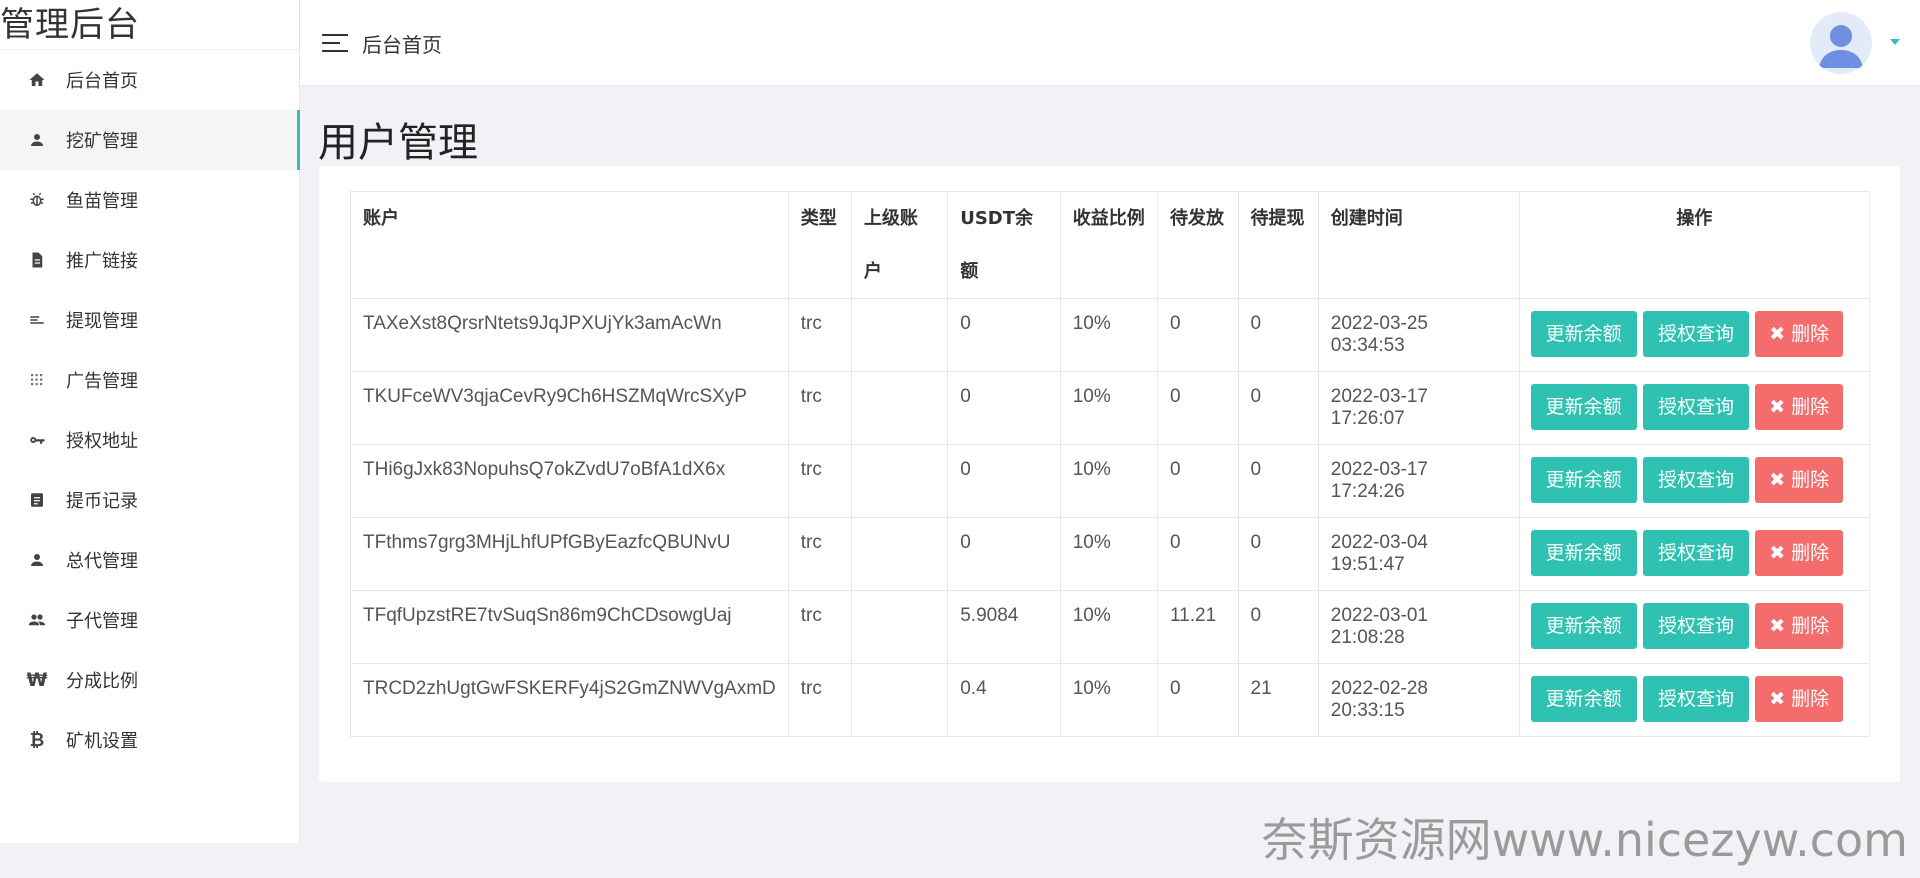 The image size is (1920, 878). Describe the element at coordinates (1004, 700) in the screenshot. I see `usdt-cell: 0.4` at that location.